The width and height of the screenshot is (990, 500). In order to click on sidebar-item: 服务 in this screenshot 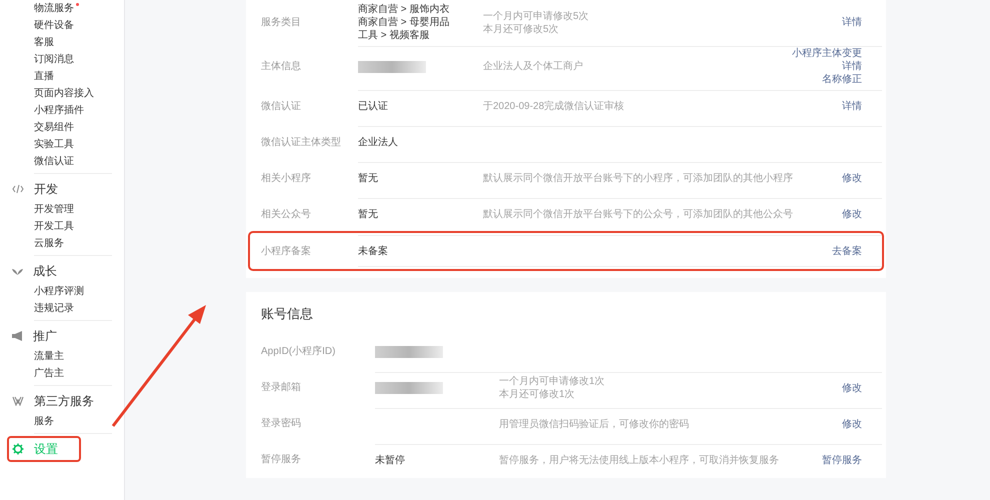, I will do `click(44, 421)`.